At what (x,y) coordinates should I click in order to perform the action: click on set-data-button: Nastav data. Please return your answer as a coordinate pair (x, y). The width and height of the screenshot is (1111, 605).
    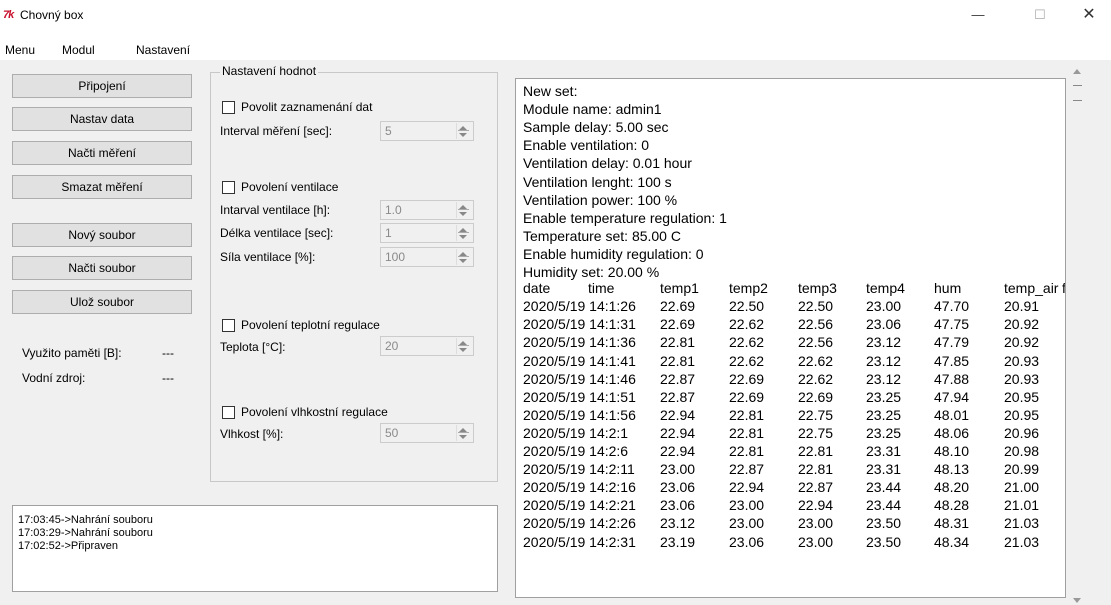
    Looking at the image, I should click on (102, 119).